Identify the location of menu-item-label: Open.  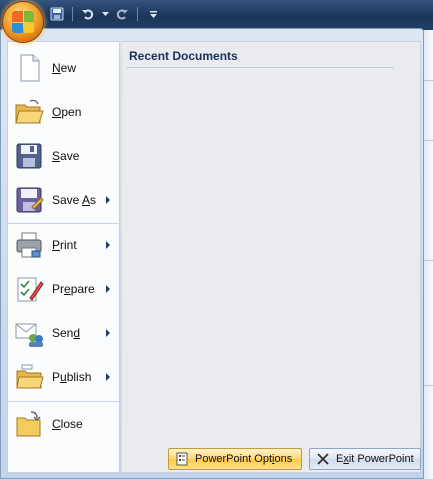
(67, 112).